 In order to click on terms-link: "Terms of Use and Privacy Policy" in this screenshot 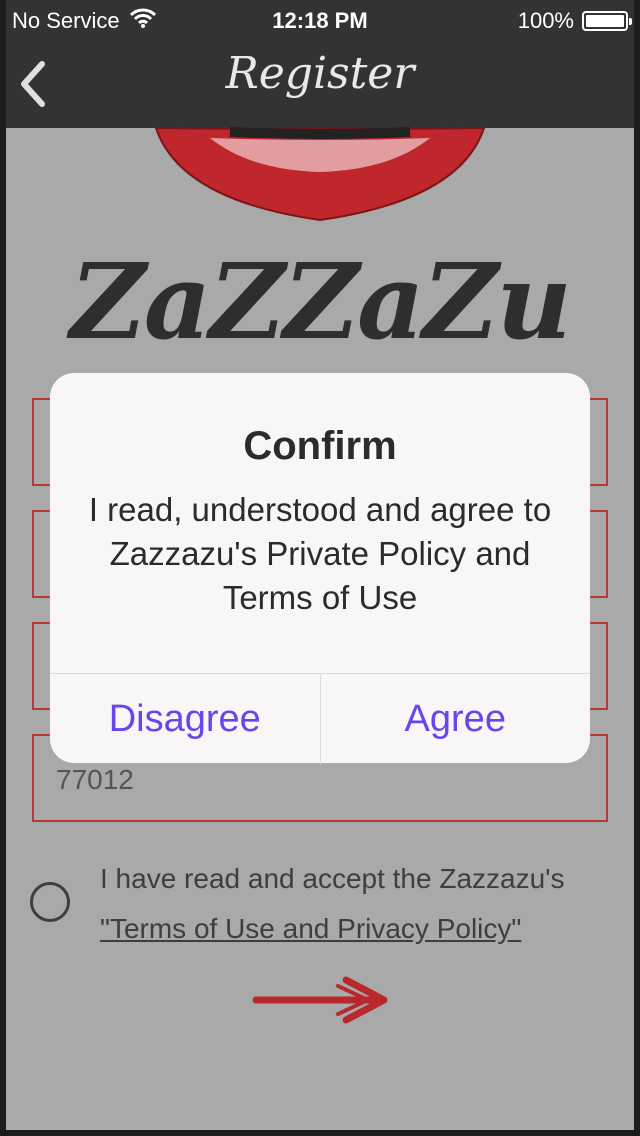, I will do `click(360, 929)`.